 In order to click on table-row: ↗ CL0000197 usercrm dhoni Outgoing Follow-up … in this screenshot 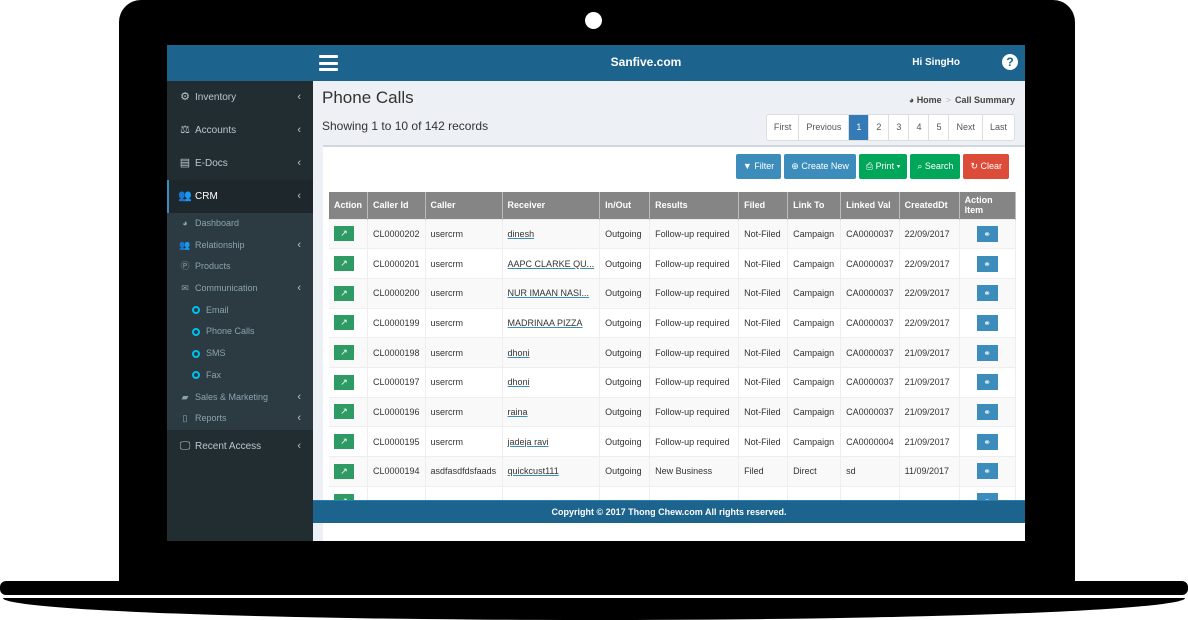, I will do `click(672, 382)`.